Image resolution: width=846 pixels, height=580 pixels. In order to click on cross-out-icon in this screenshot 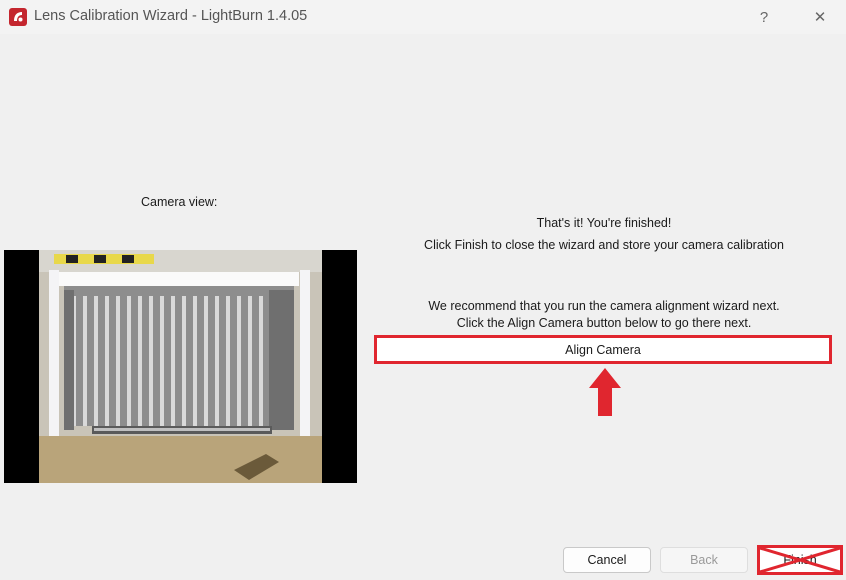, I will do `click(800, 560)`.